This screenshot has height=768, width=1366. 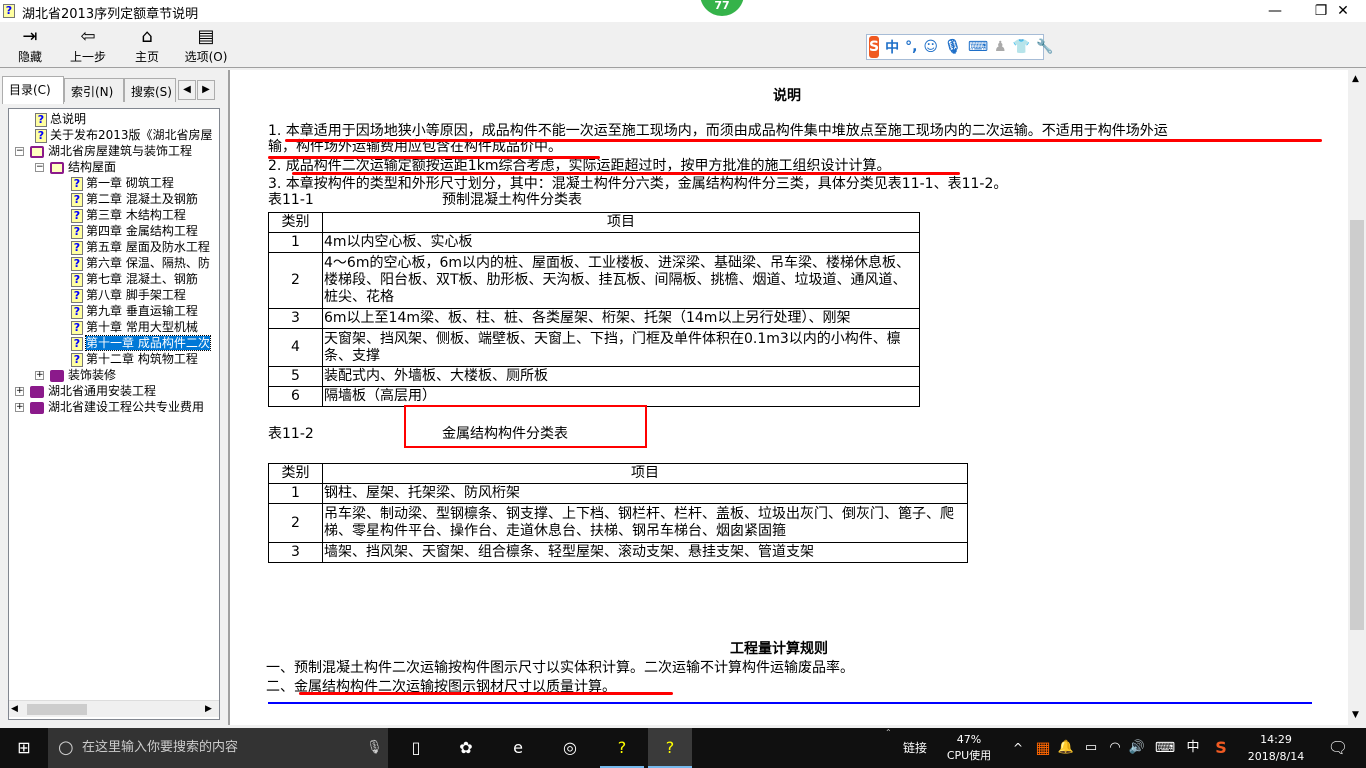 I want to click on tab-scroll-left-button: ◀, so click(x=187, y=90).